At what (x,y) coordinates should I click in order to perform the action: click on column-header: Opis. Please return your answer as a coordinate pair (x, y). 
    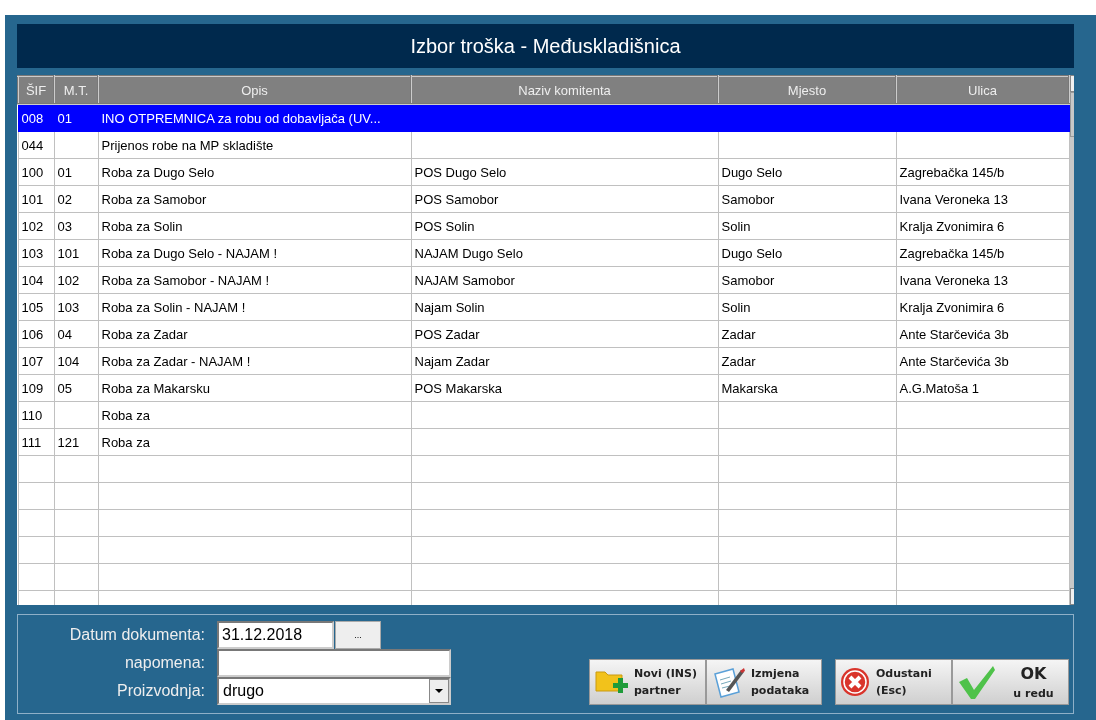
    Looking at the image, I should click on (254, 90).